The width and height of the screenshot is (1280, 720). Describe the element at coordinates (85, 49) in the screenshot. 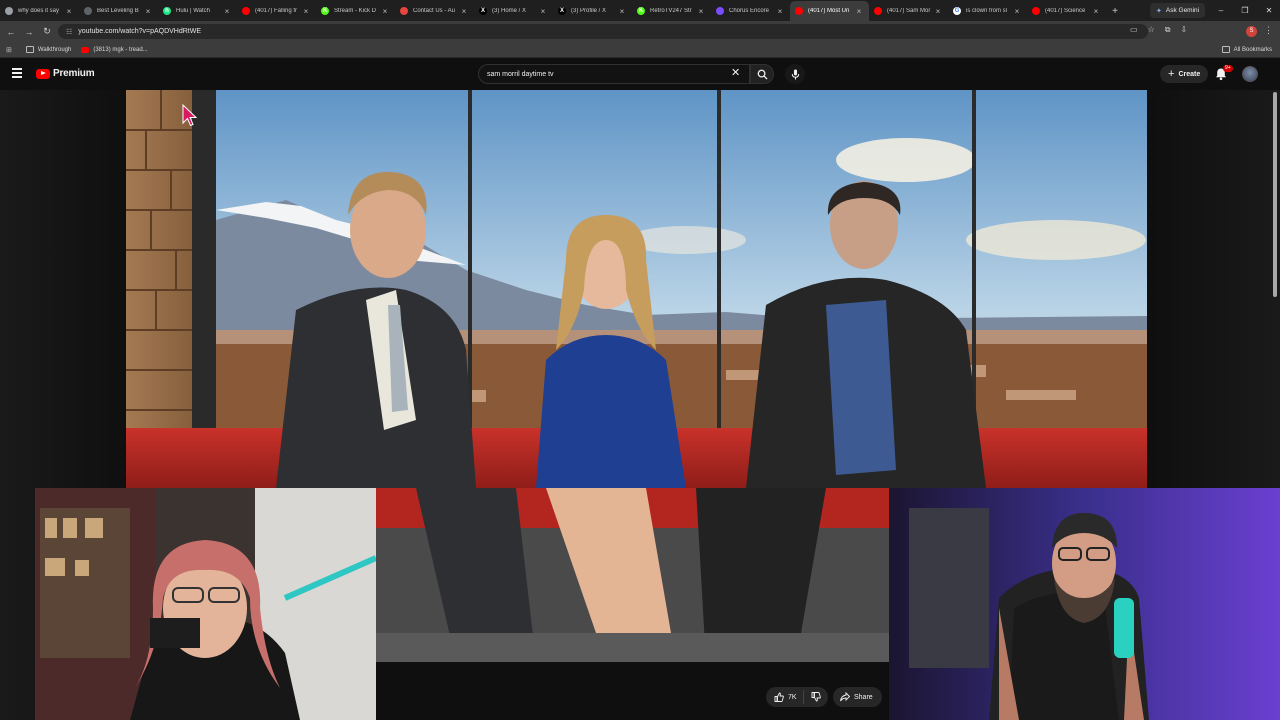

I see `youtube-icon` at that location.